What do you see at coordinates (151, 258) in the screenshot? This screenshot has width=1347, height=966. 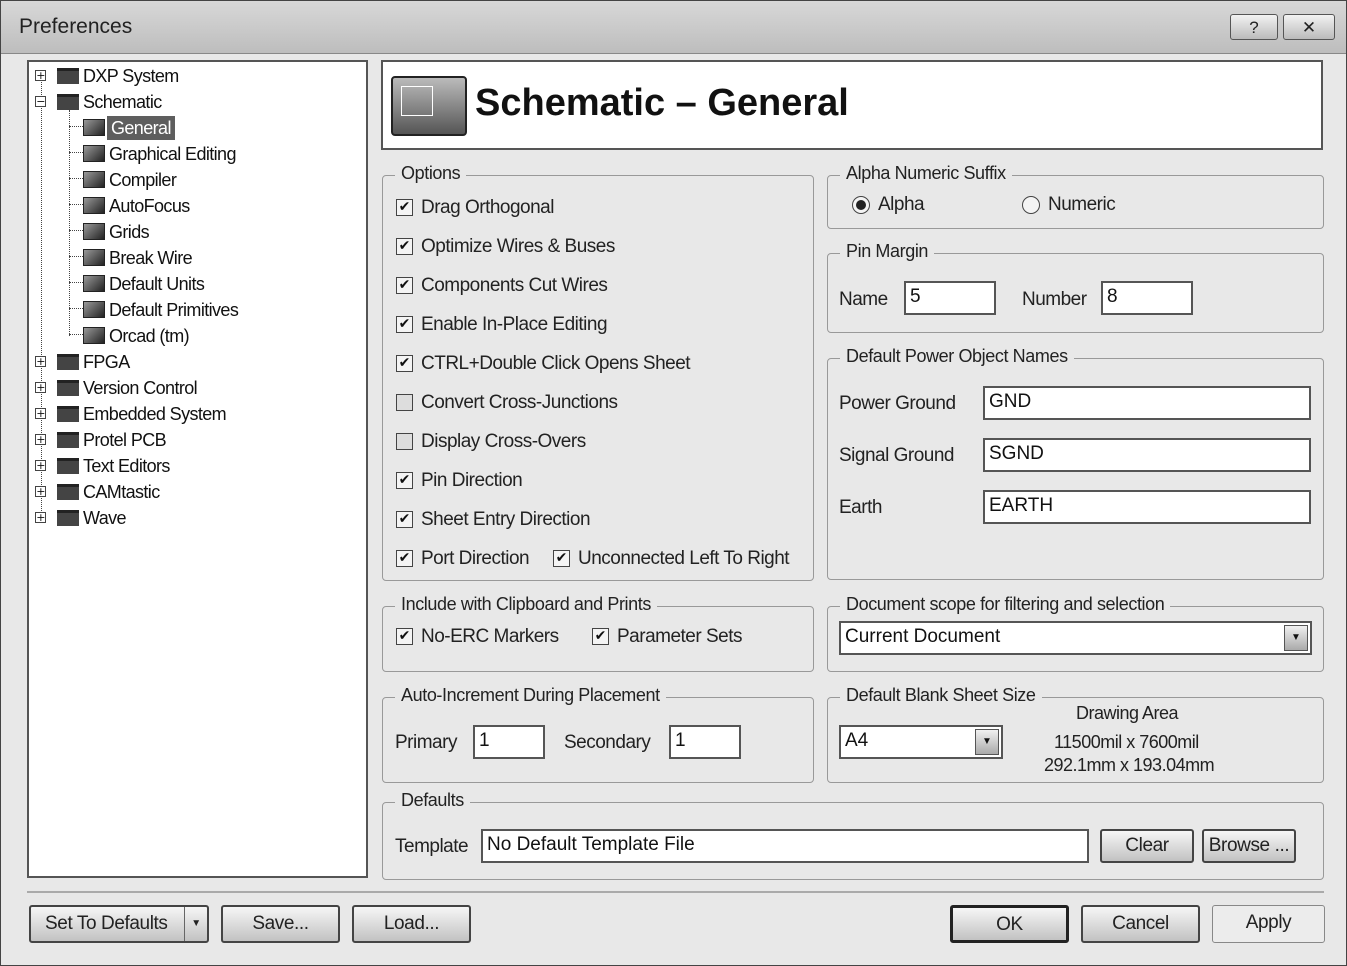 I see `tree-item-label: Break Wire` at bounding box center [151, 258].